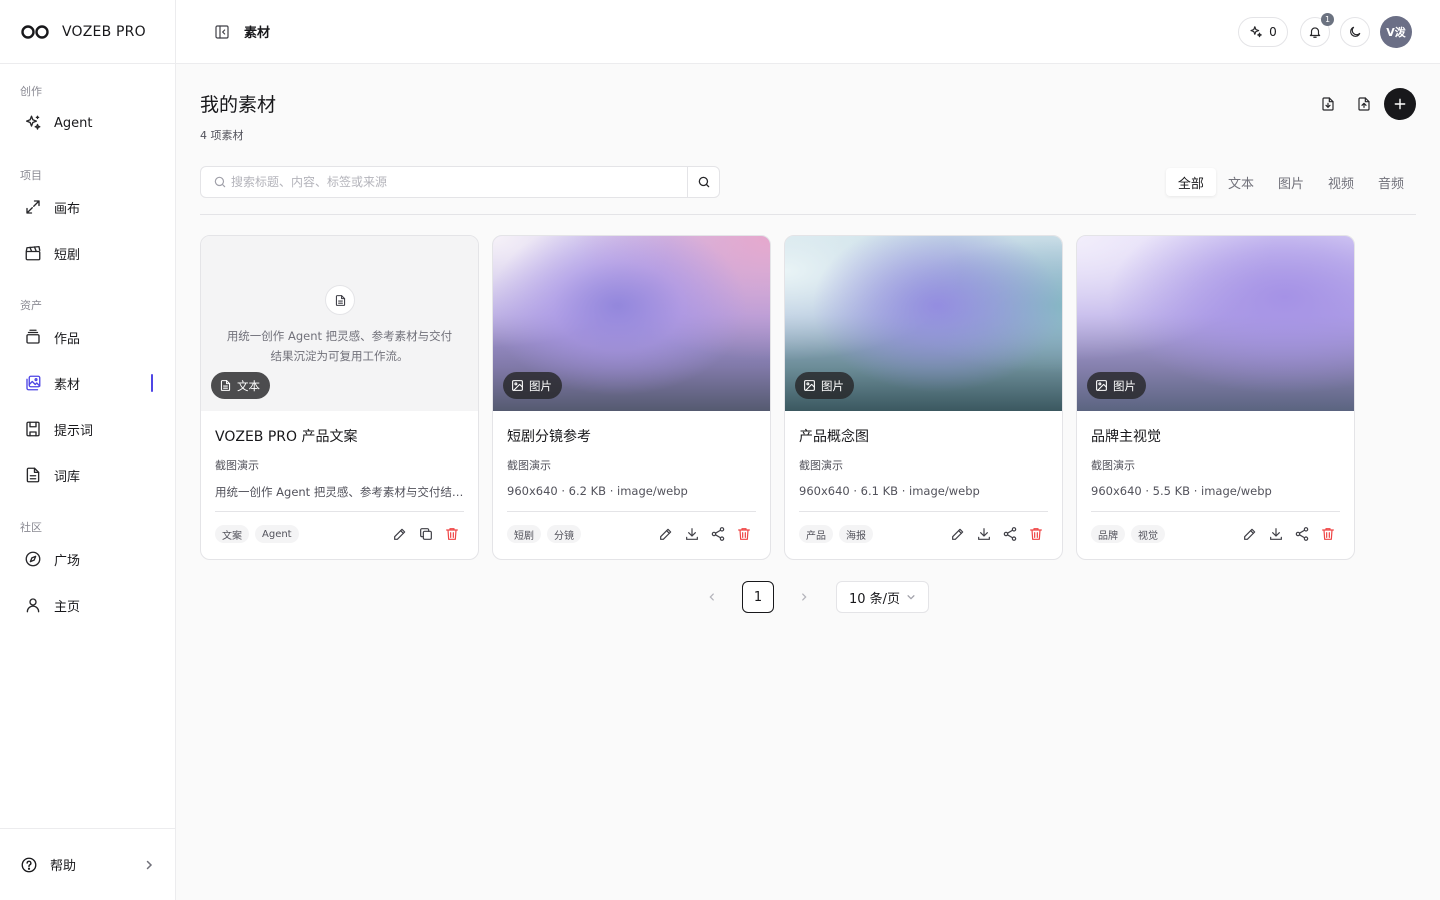 The image size is (1440, 900). What do you see at coordinates (67, 477) in the screenshot?
I see `sidebar-item-label: 词库` at bounding box center [67, 477].